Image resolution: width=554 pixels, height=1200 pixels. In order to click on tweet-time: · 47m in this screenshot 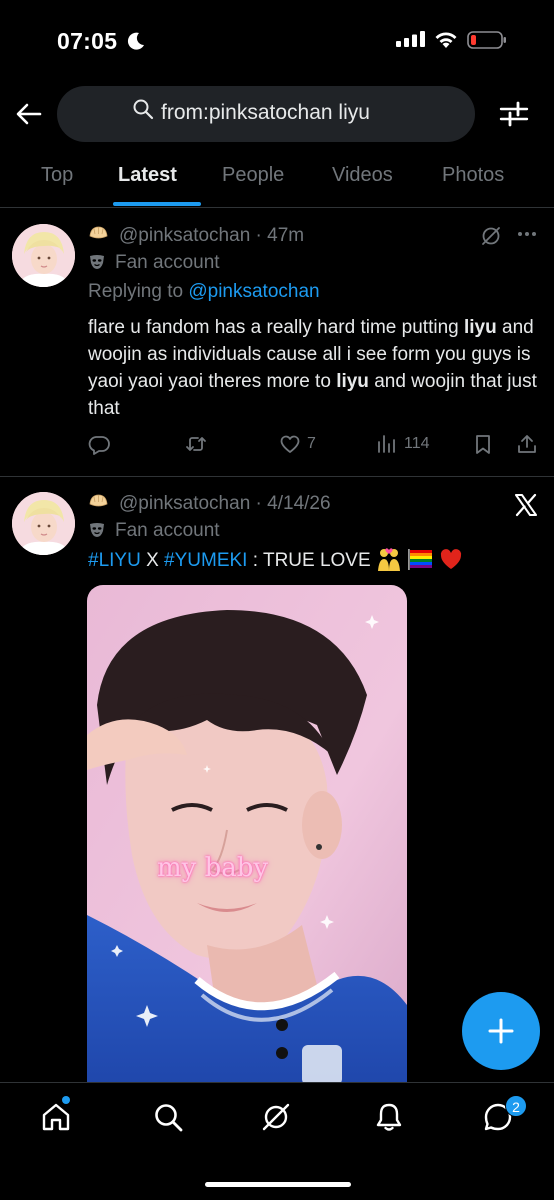, I will do `click(280, 235)`.